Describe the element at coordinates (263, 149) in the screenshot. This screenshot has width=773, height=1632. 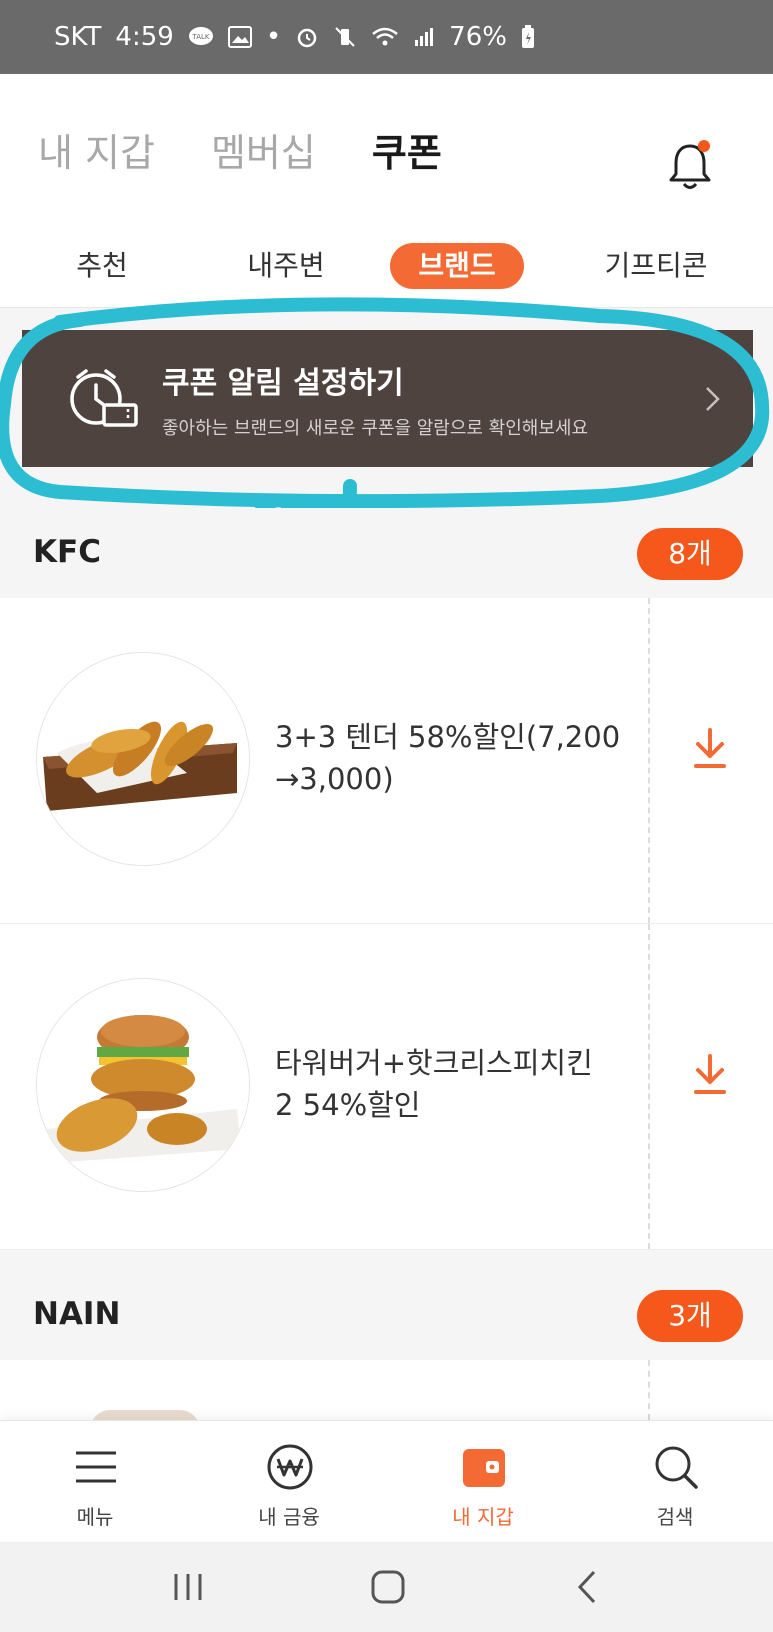
I see `tab-membership: 멤버십` at that location.